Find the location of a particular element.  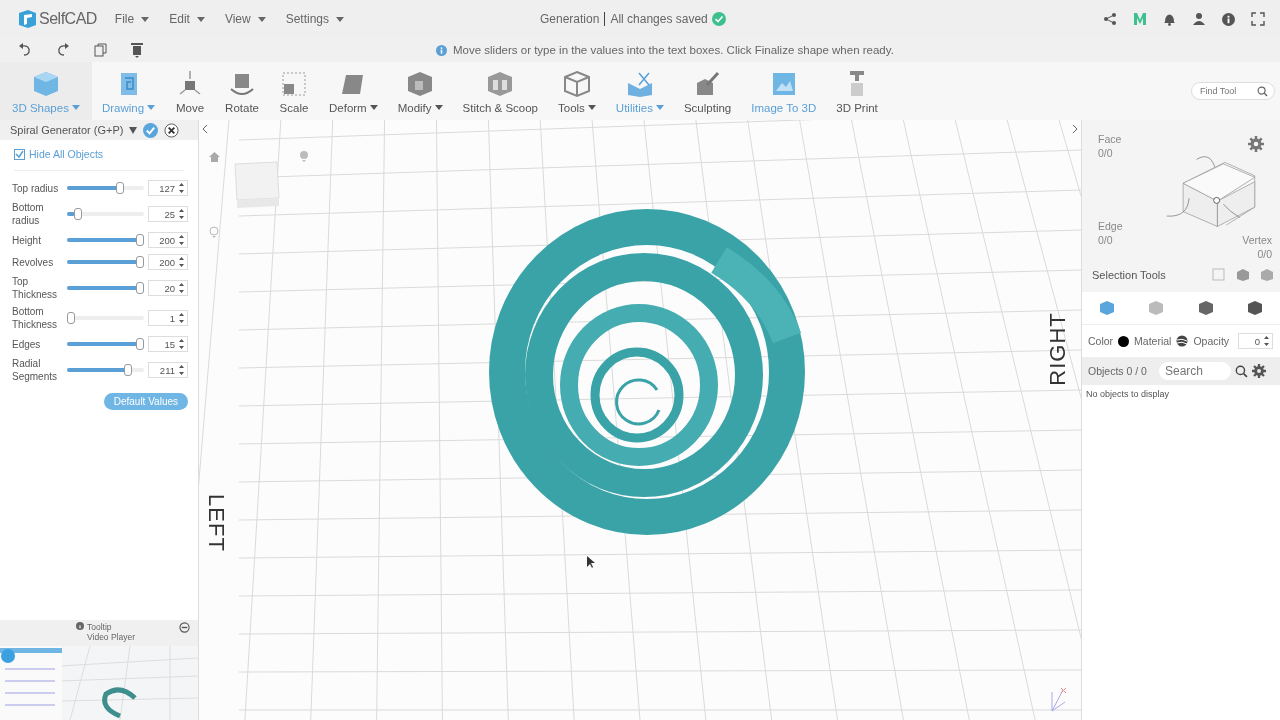

number-field: 211 is located at coordinates (167, 370).